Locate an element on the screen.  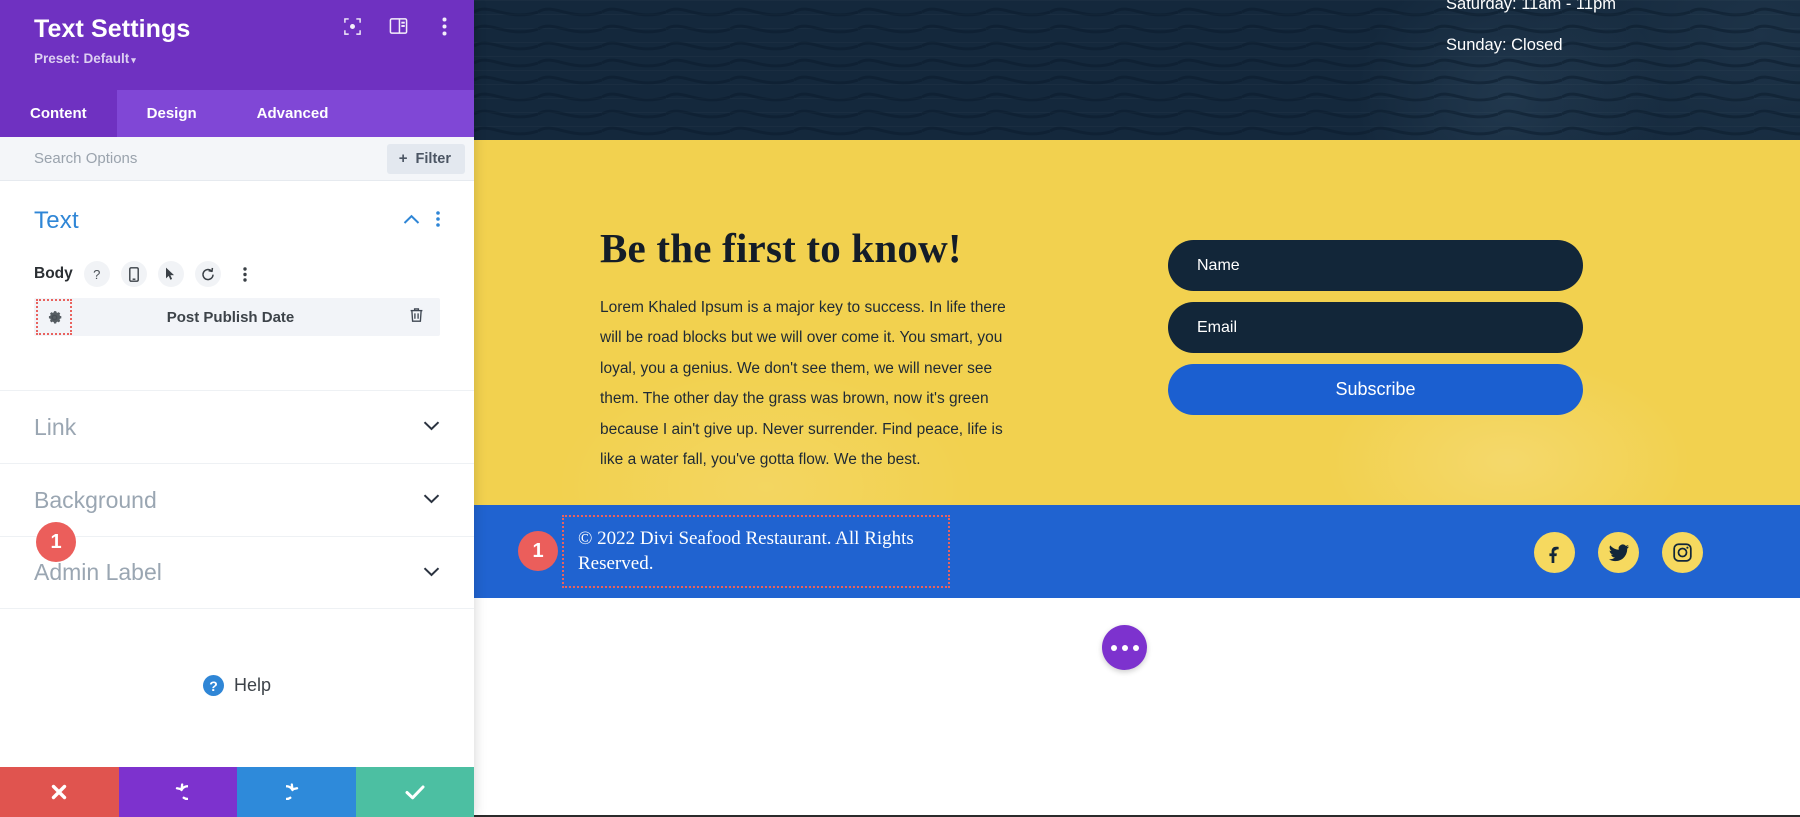
section-text-title: Text is located at coordinates (56, 220).